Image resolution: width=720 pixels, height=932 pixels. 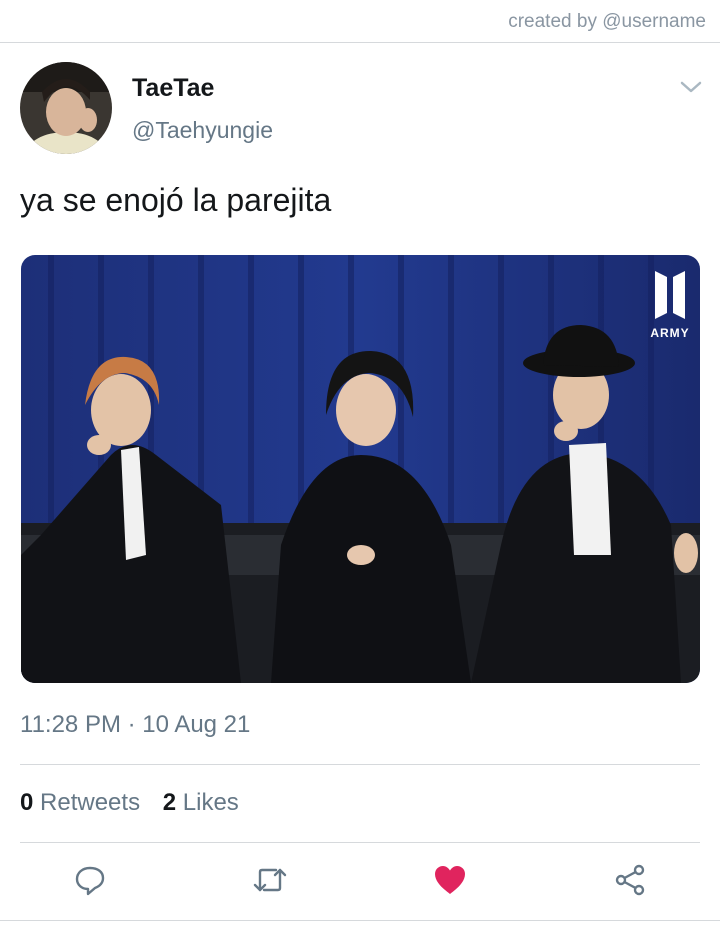 What do you see at coordinates (27, 802) in the screenshot?
I see `retweets-count: 0` at bounding box center [27, 802].